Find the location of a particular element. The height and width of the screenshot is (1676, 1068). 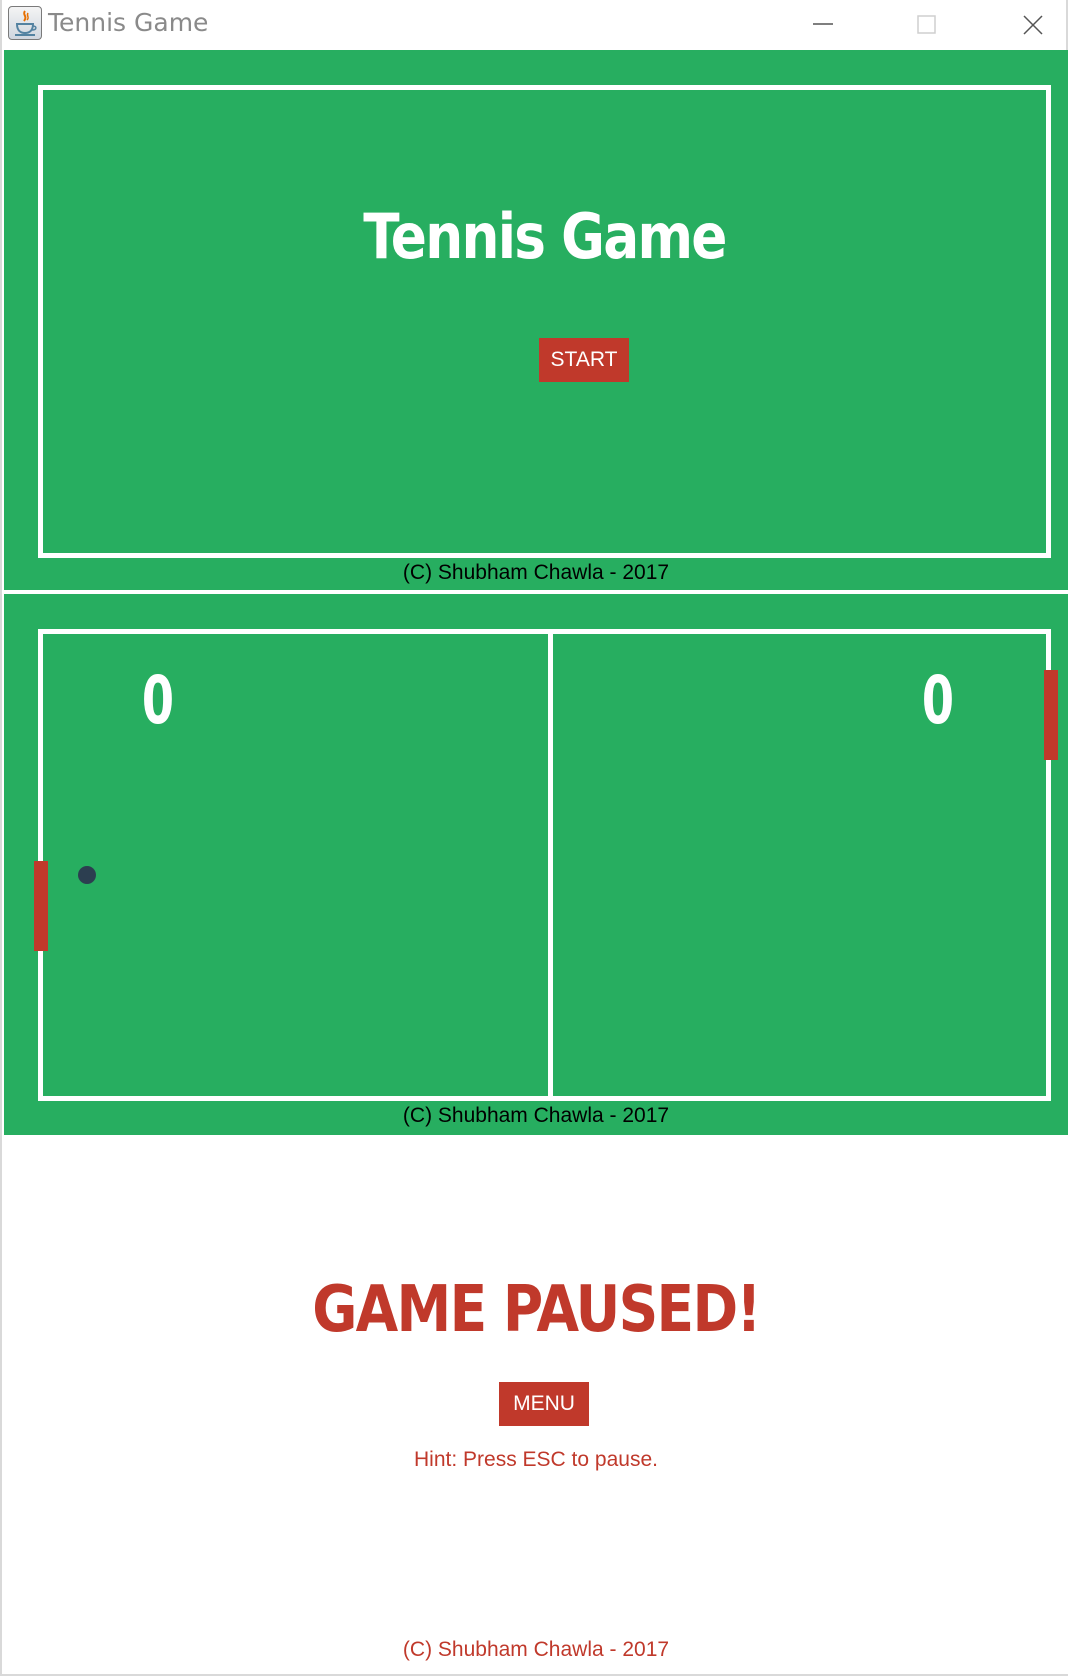

left-paddle is located at coordinates (41, 906).